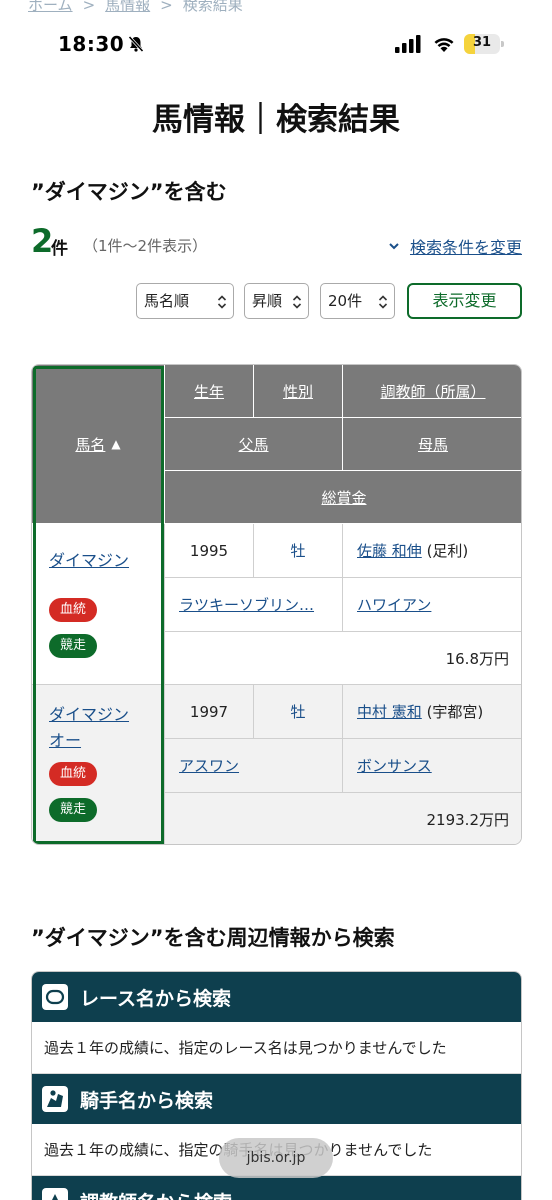 The height and width of the screenshot is (1200, 552). I want to click on trainer-search-label: 調教師名から検索, so click(156, 1194).